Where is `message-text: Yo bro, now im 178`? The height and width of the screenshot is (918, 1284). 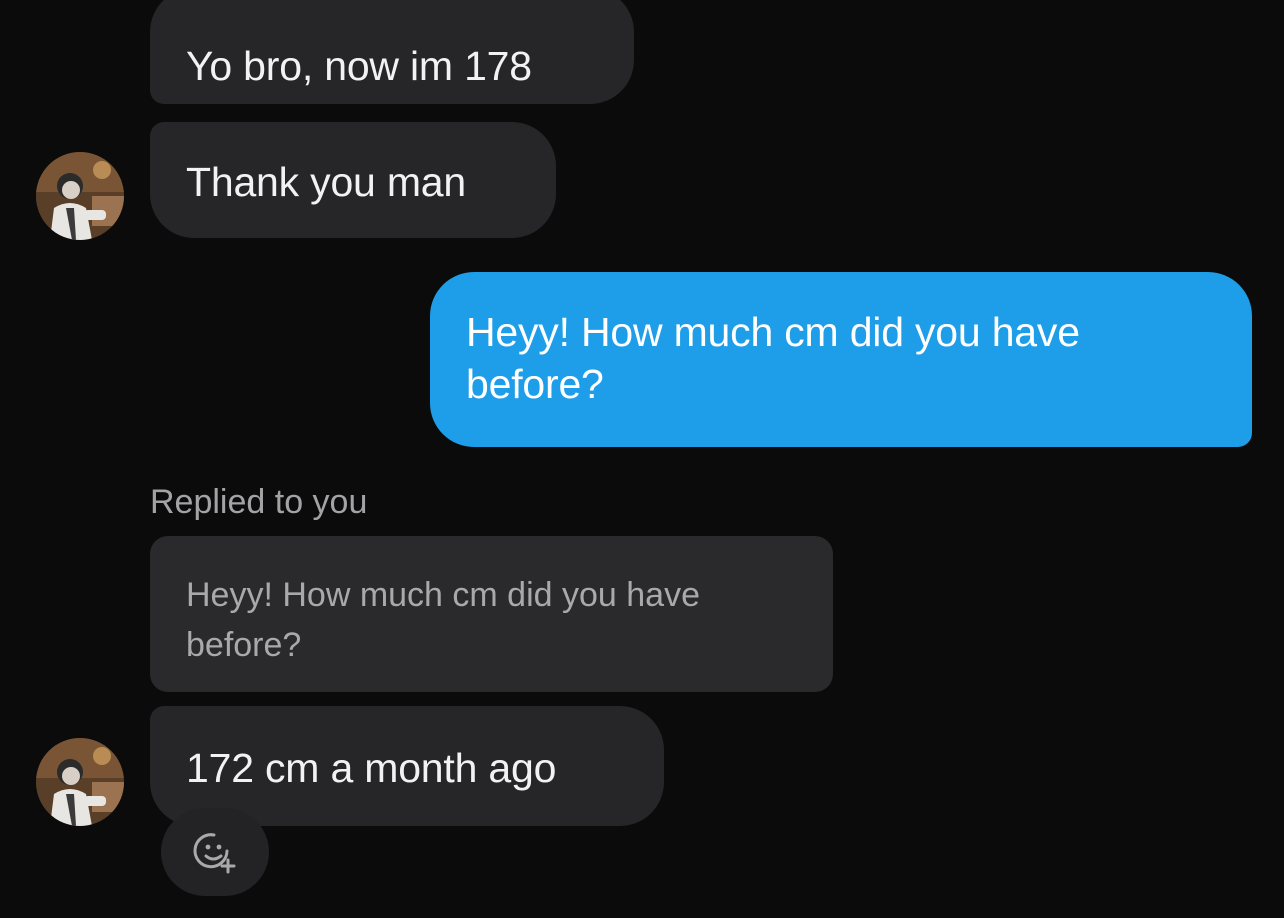
message-text: Yo bro, now im 178 is located at coordinates (359, 66).